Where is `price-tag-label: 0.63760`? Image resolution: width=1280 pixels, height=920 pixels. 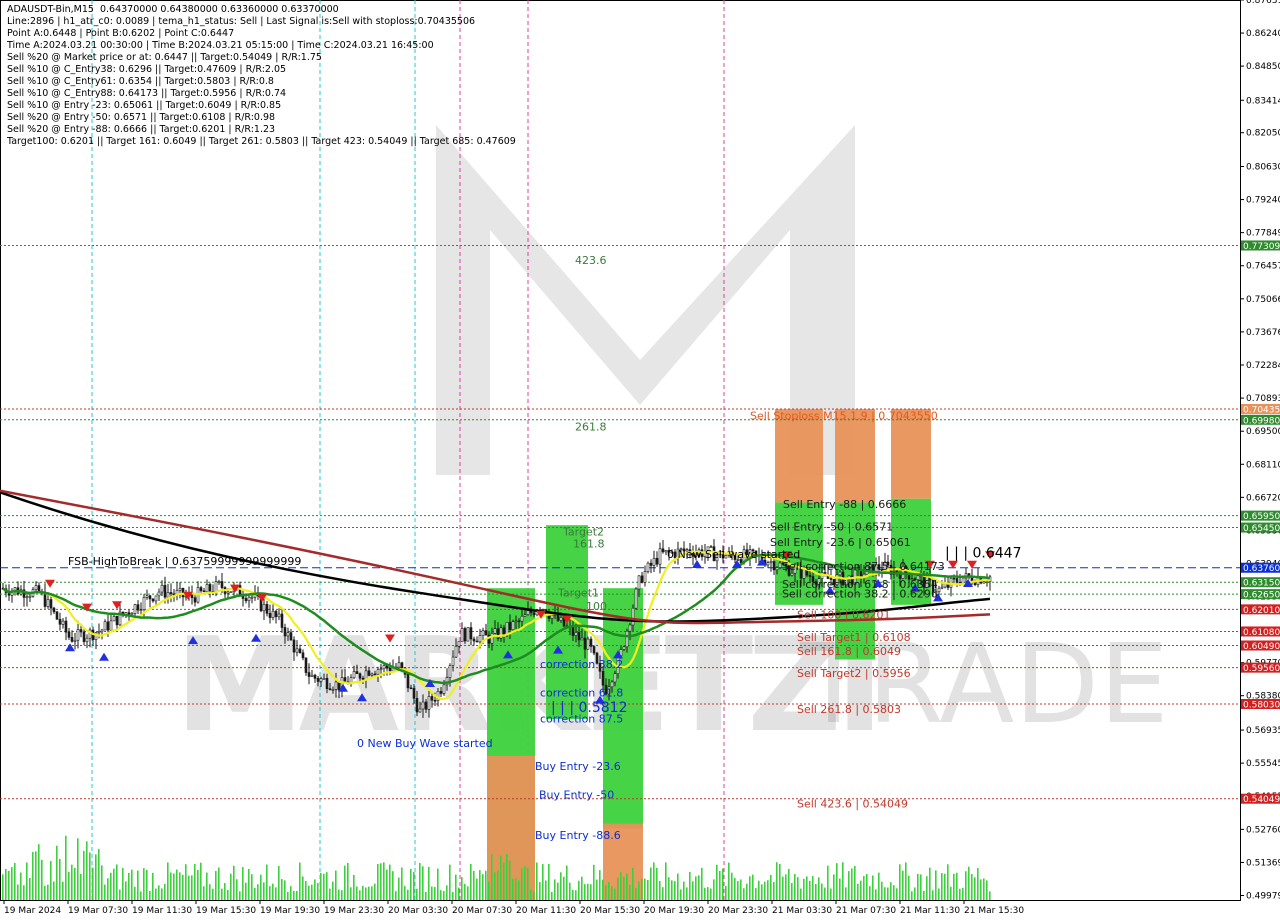
price-tag-label: 0.63760 is located at coordinates (1261, 569).